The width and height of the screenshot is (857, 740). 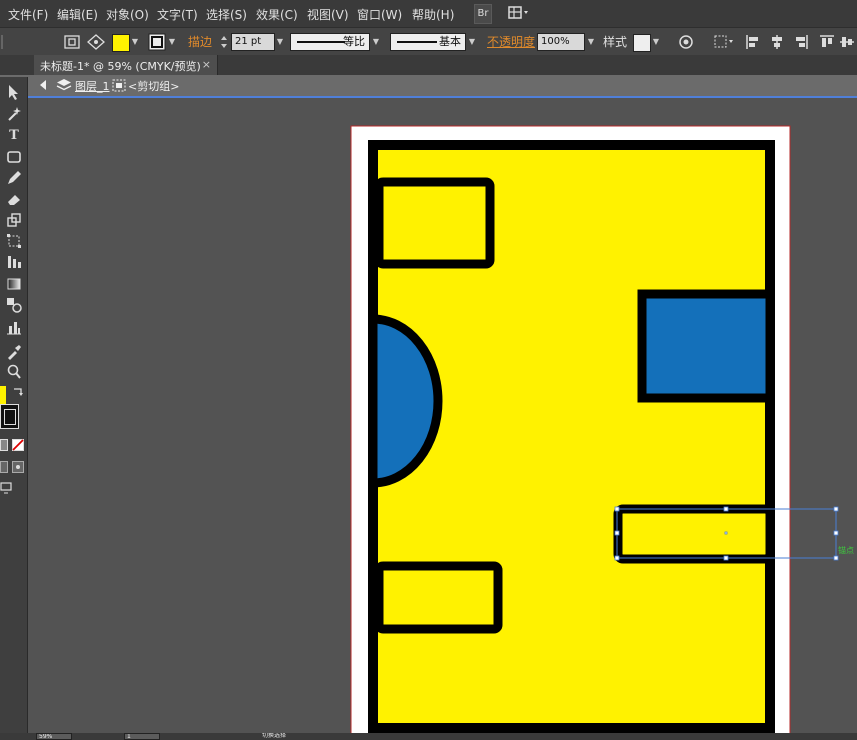 I want to click on brush-line-icon, so click(x=417, y=42).